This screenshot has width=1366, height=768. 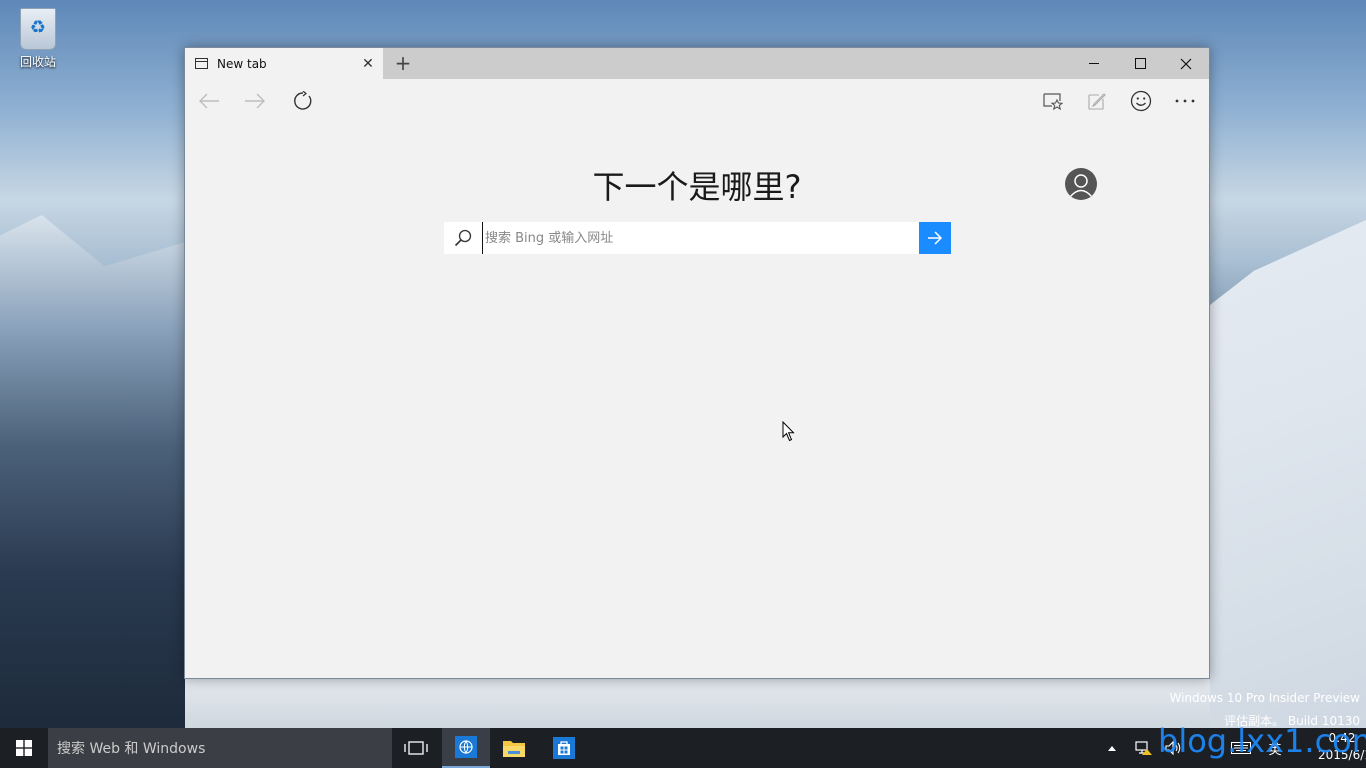 I want to click on wallpaper-snow-ground, so click(x=697, y=703).